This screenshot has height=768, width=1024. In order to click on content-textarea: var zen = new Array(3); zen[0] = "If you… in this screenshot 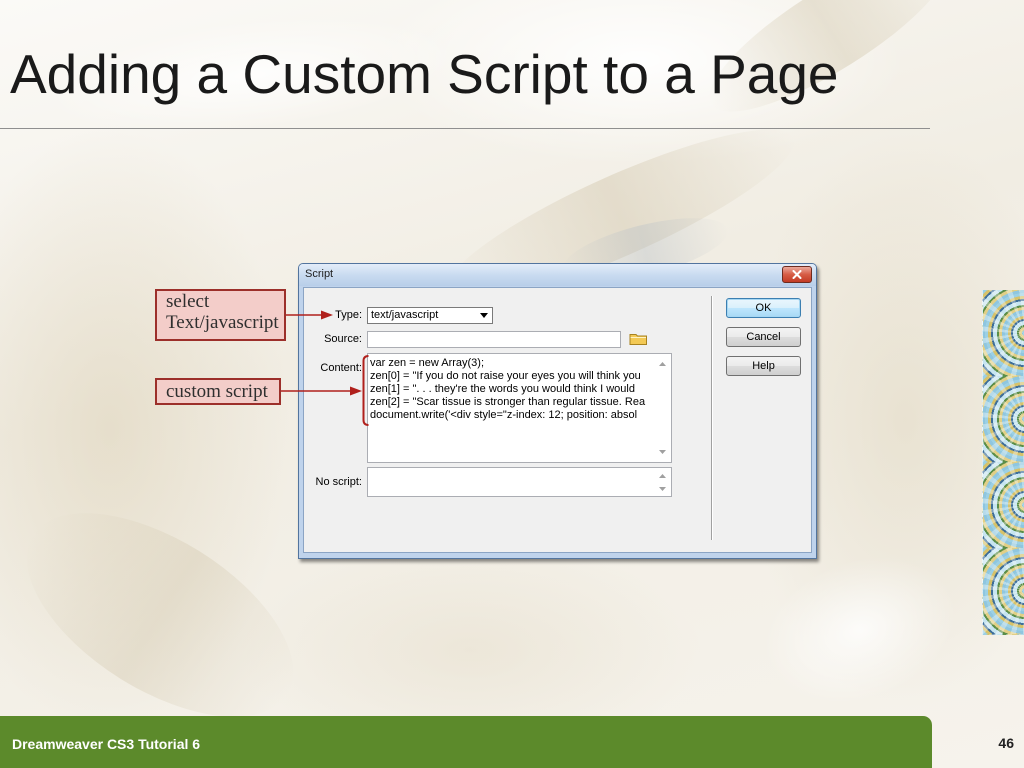, I will do `click(519, 408)`.